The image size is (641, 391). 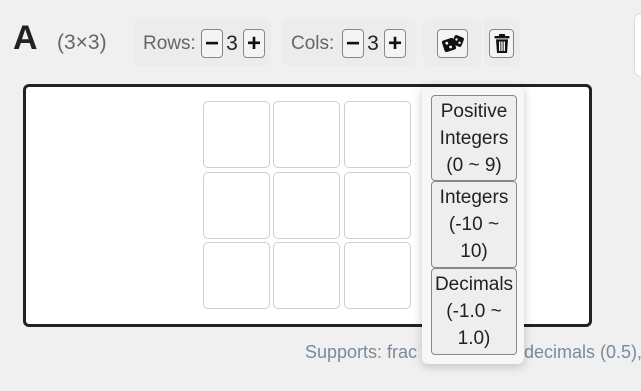 I want to click on rows-control: Rows: − 3 +, so click(x=202, y=42).